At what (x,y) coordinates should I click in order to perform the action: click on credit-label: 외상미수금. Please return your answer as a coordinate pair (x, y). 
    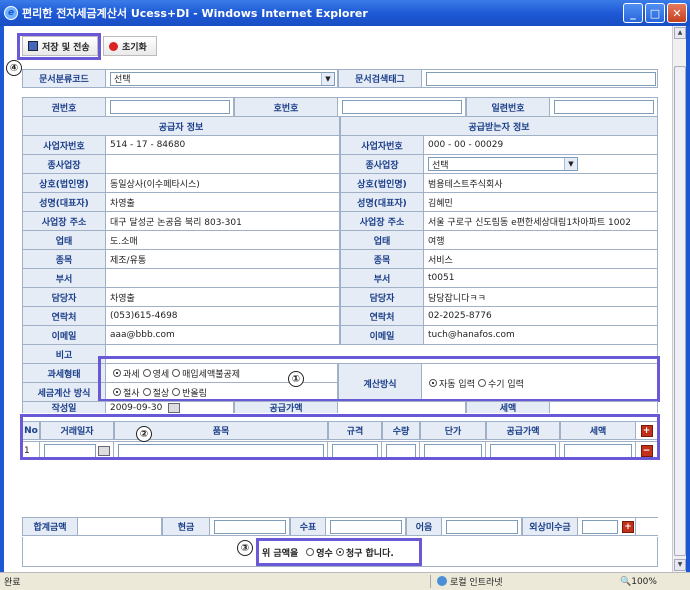
    Looking at the image, I should click on (550, 526).